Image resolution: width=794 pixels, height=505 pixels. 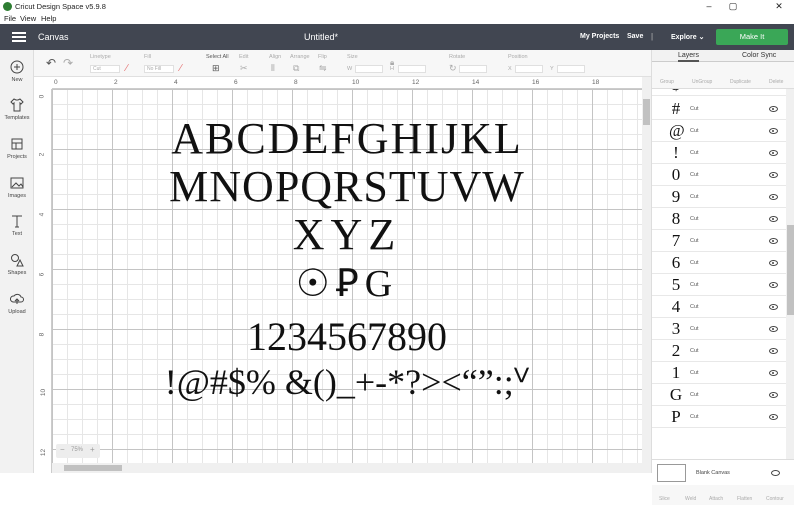 What do you see at coordinates (296, 68) in the screenshot?
I see `arrange-icon: ⧉` at bounding box center [296, 68].